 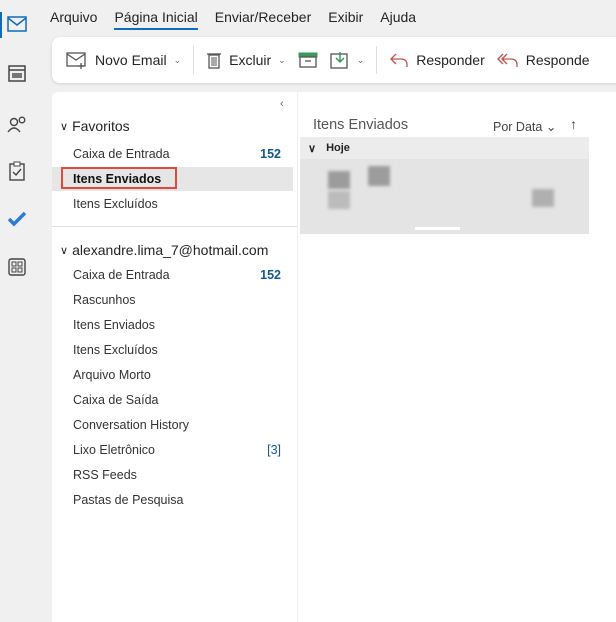 What do you see at coordinates (573, 124) in the screenshot?
I see `sort-direction-icon: ↑` at bounding box center [573, 124].